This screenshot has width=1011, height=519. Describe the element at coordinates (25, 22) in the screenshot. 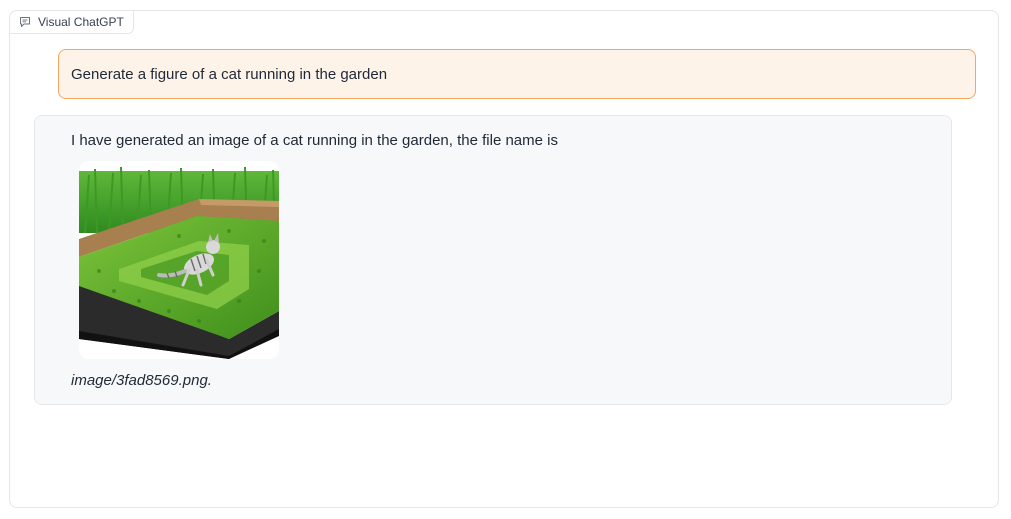

I see `chat-icon` at that location.